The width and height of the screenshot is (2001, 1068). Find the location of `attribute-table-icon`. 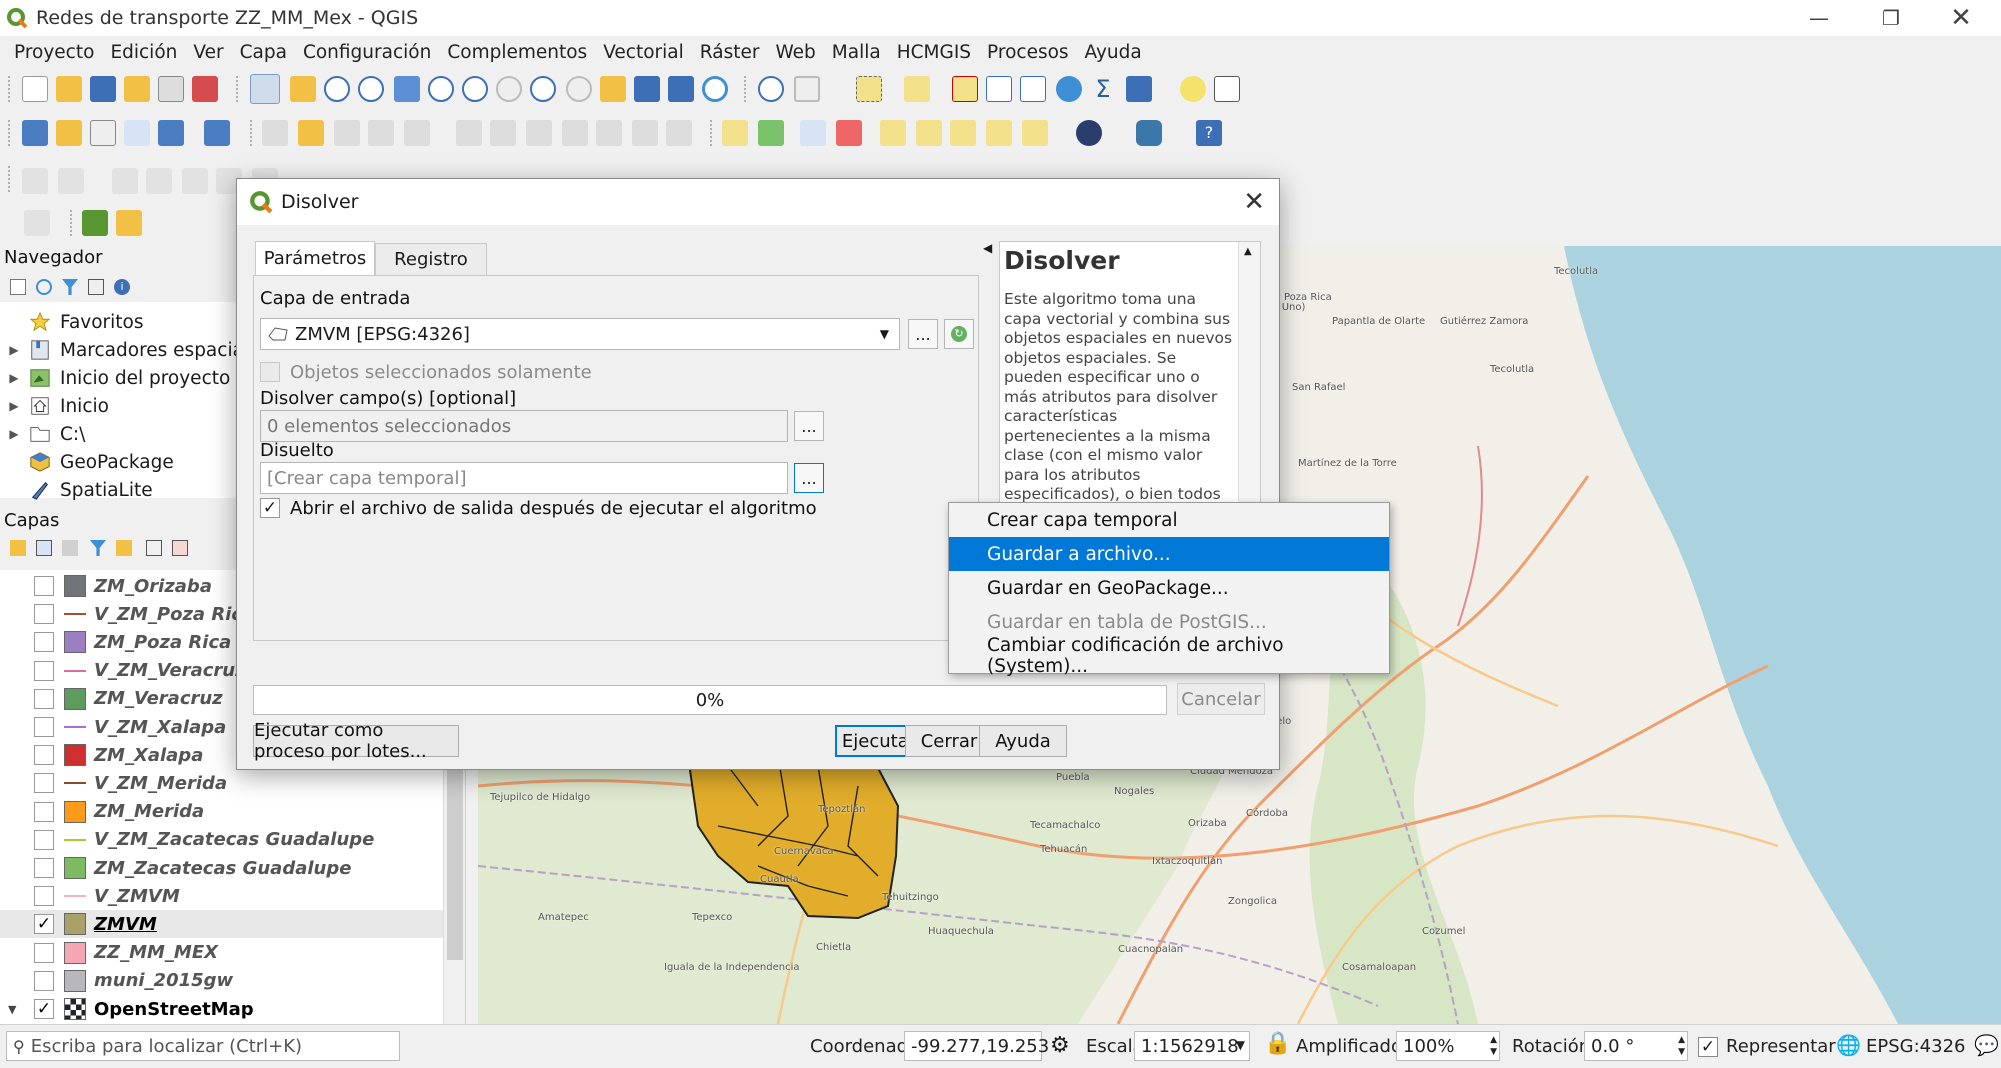

attribute-table-icon is located at coordinates (999, 89).